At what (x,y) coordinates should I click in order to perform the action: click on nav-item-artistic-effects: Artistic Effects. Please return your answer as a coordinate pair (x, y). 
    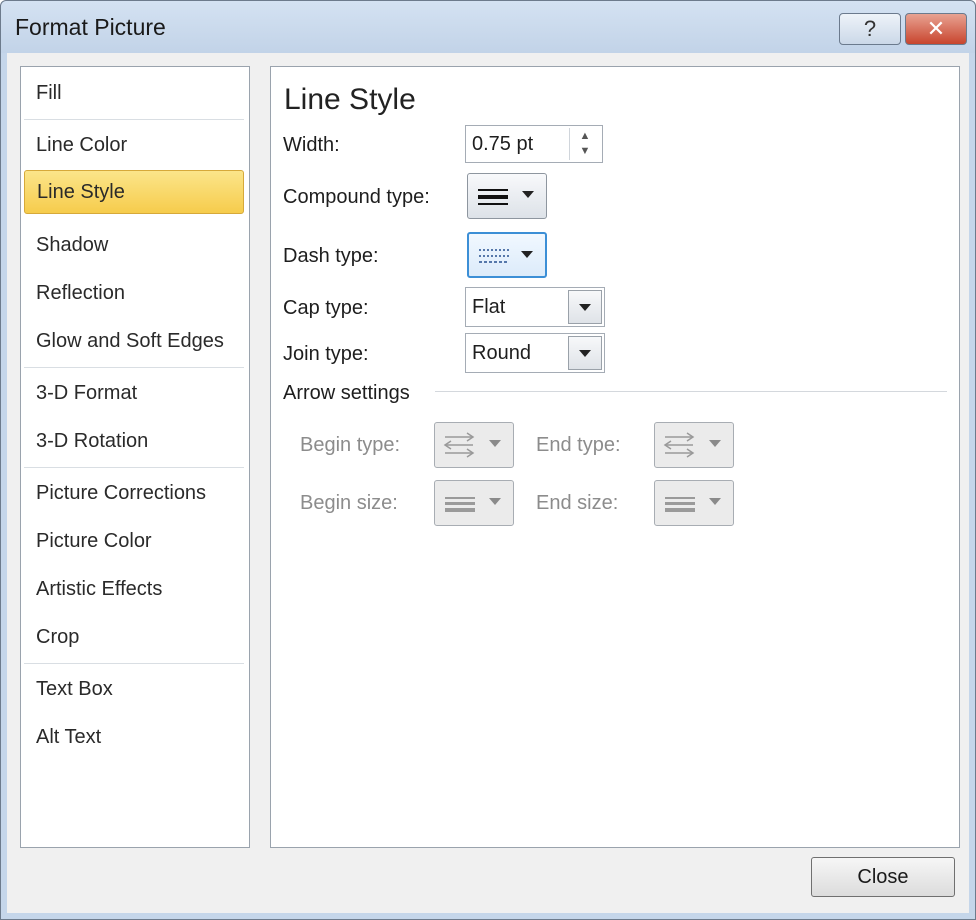
    Looking at the image, I should click on (134, 589).